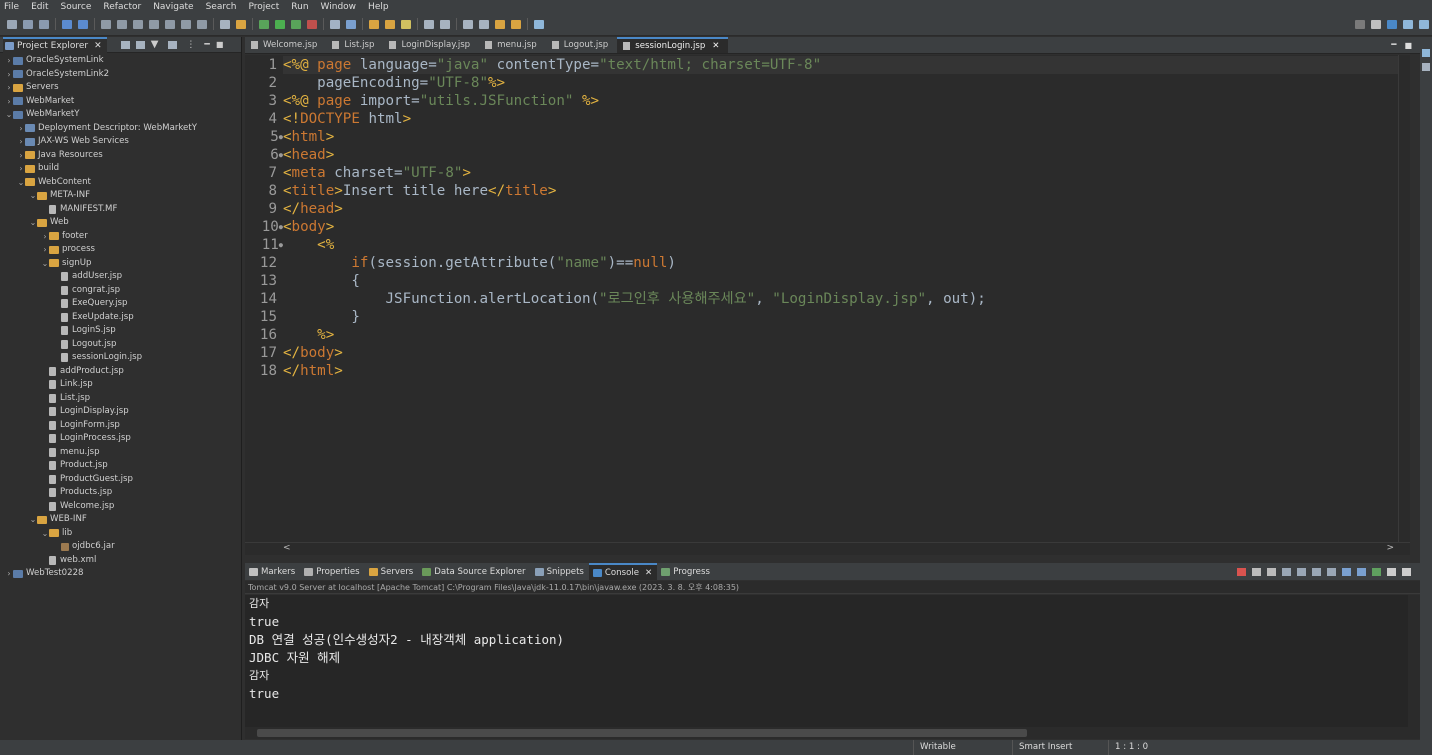  Describe the element at coordinates (107, 128) in the screenshot. I see `tree-item: › Deployment Descriptor: WebMarketY` at that location.